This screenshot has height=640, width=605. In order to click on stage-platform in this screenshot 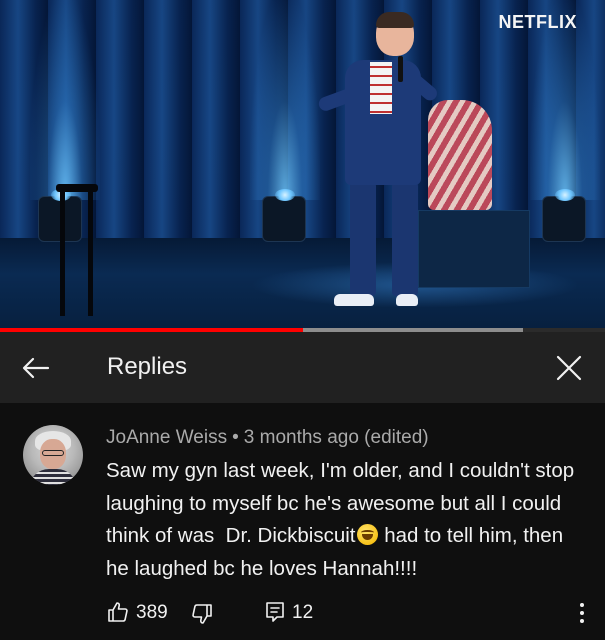, I will do `click(474, 249)`.